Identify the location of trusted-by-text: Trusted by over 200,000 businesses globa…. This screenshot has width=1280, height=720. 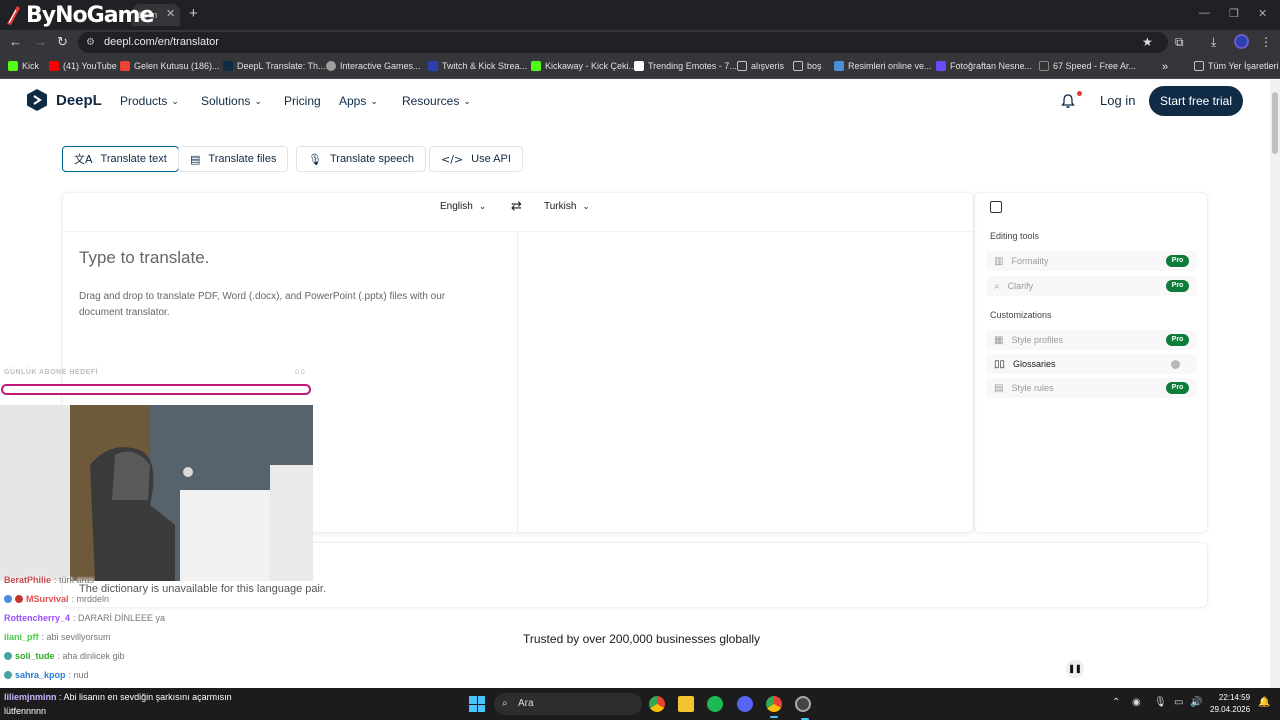
(642, 639).